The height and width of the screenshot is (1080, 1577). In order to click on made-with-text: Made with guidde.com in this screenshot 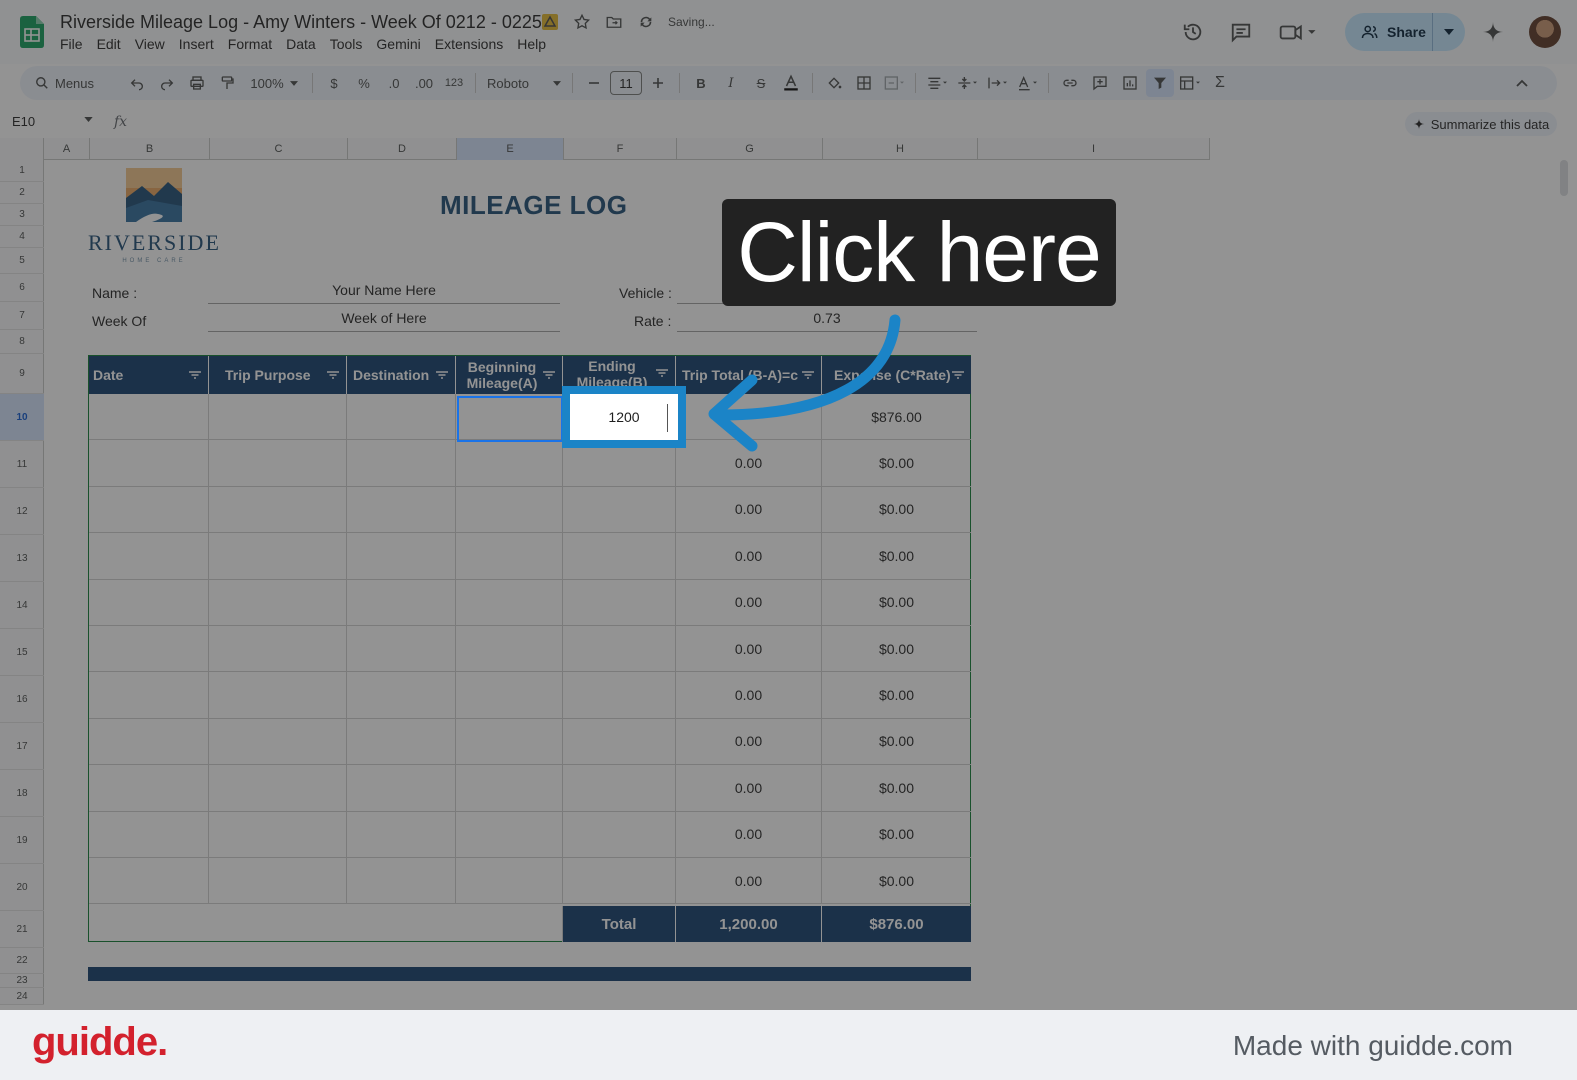, I will do `click(1372, 1045)`.